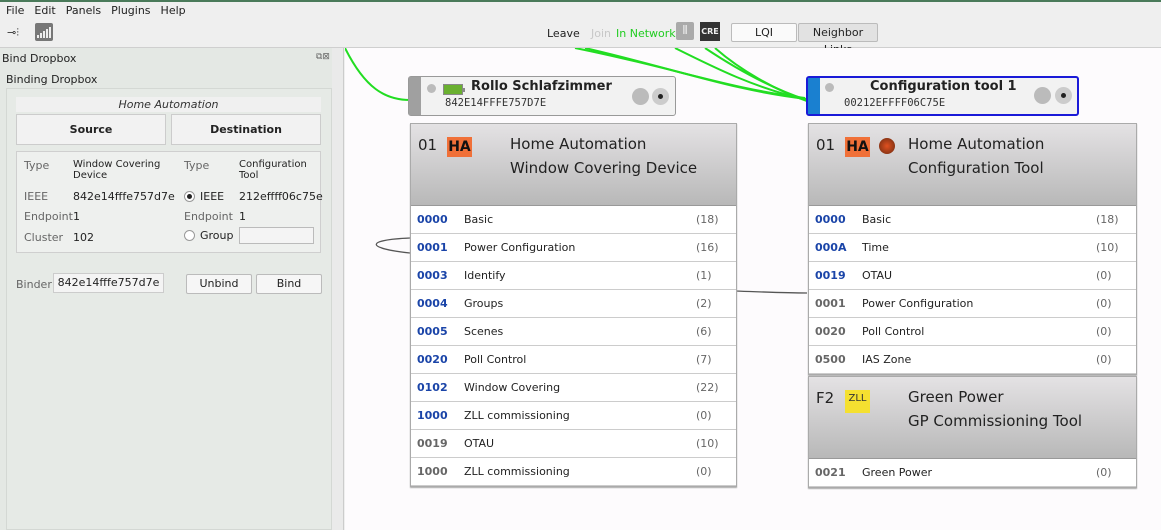  Describe the element at coordinates (1107, 247) in the screenshot. I see `attribute-count: (10)` at that location.